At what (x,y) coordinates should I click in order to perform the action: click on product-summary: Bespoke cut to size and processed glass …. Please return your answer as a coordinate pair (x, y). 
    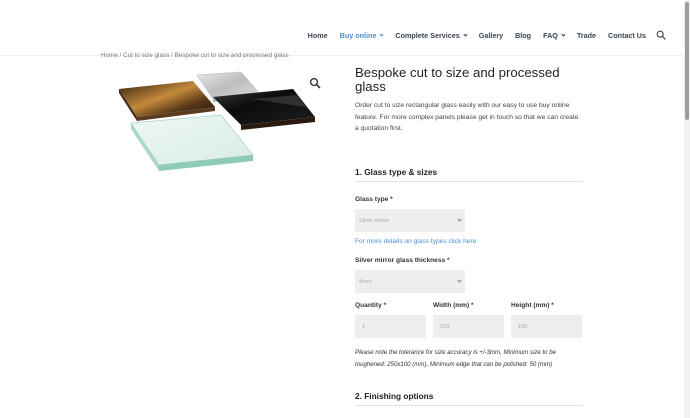
    Looking at the image, I should click on (469, 100).